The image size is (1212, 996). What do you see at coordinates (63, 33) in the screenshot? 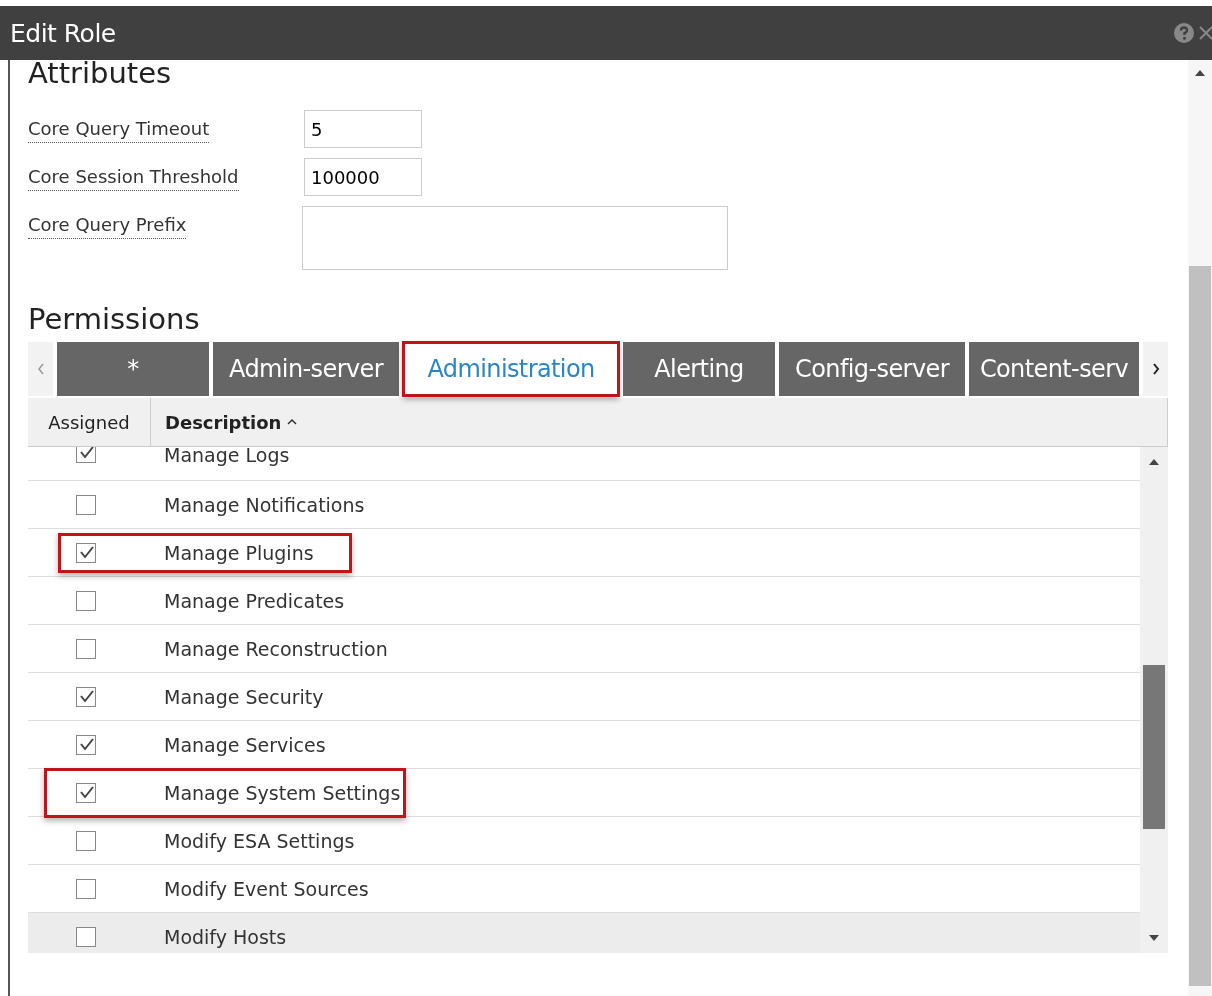
I see `window-title: Edit Role` at bounding box center [63, 33].